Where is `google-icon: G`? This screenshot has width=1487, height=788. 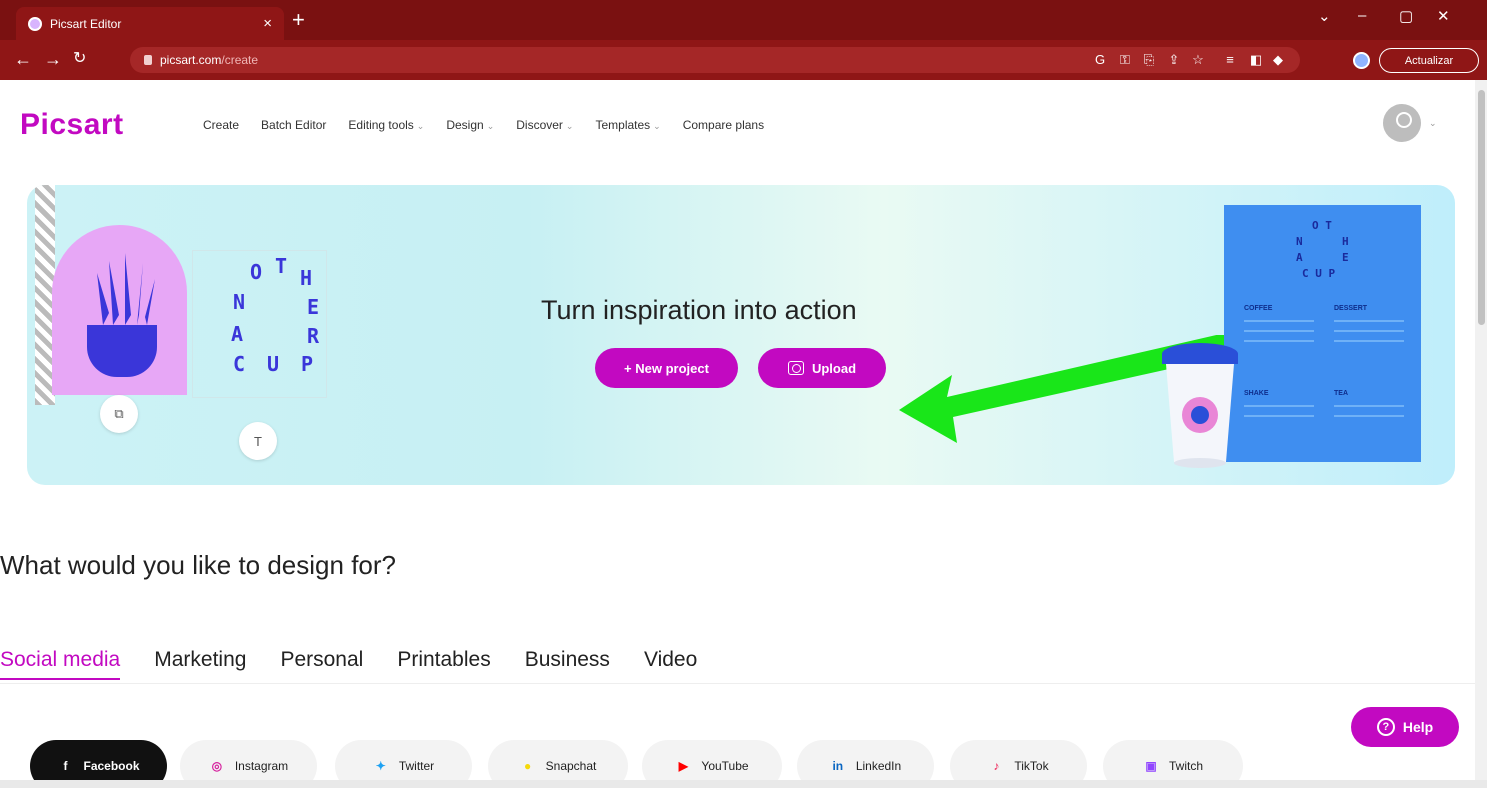
google-icon: G is located at coordinates (1100, 60).